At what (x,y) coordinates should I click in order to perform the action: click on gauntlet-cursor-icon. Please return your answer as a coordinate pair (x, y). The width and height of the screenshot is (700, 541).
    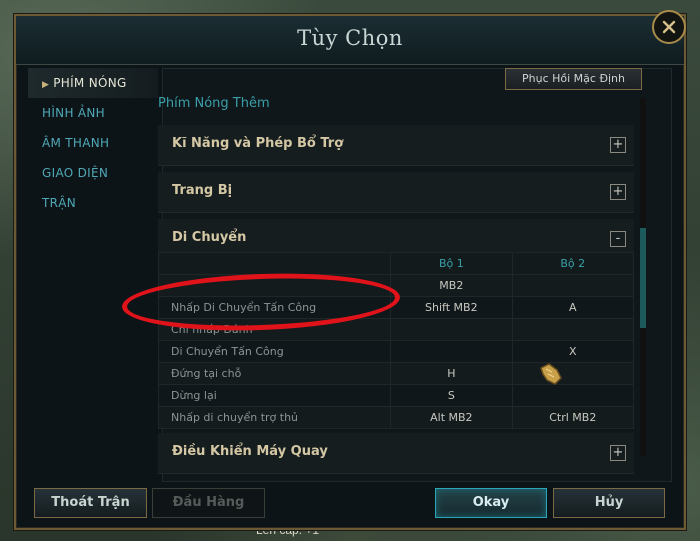
    Looking at the image, I should click on (551, 374).